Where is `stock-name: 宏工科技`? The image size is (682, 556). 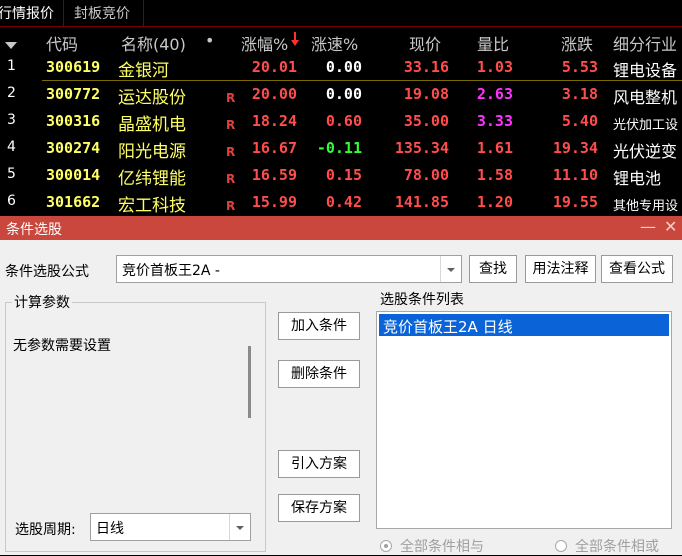
stock-name: 宏工科技 is located at coordinates (152, 206).